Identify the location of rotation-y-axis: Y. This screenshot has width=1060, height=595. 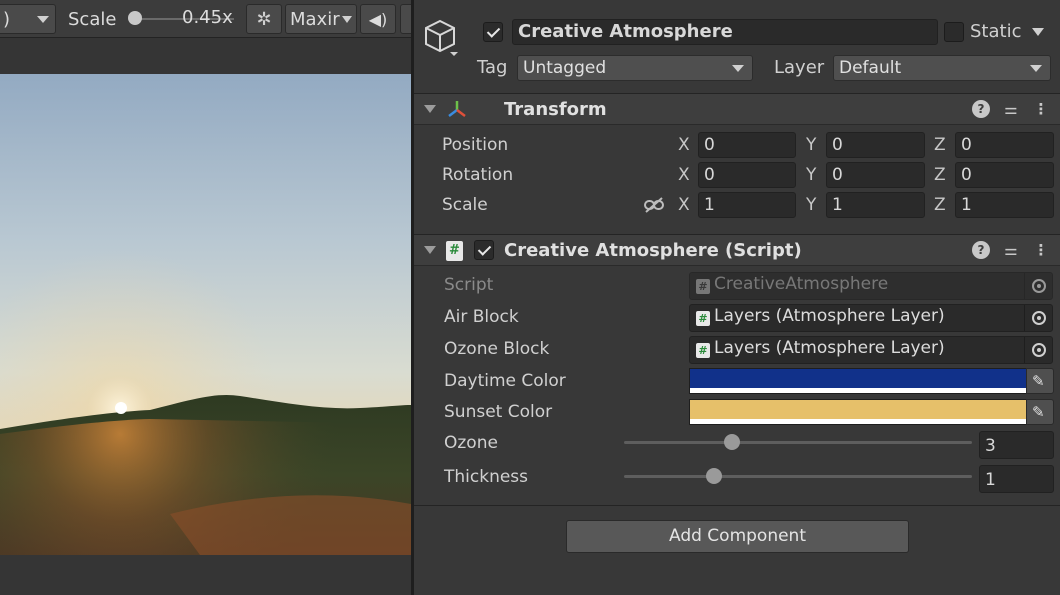
(811, 175).